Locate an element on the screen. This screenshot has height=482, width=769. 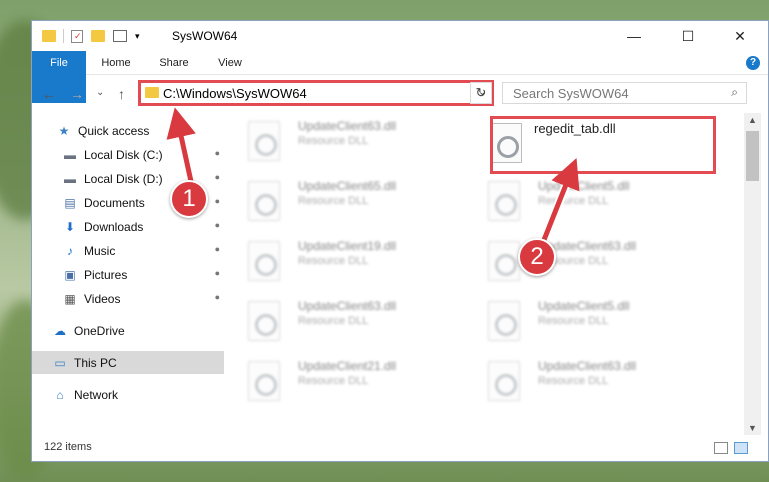
download-icon: ⬇ is located at coordinates (70, 226).